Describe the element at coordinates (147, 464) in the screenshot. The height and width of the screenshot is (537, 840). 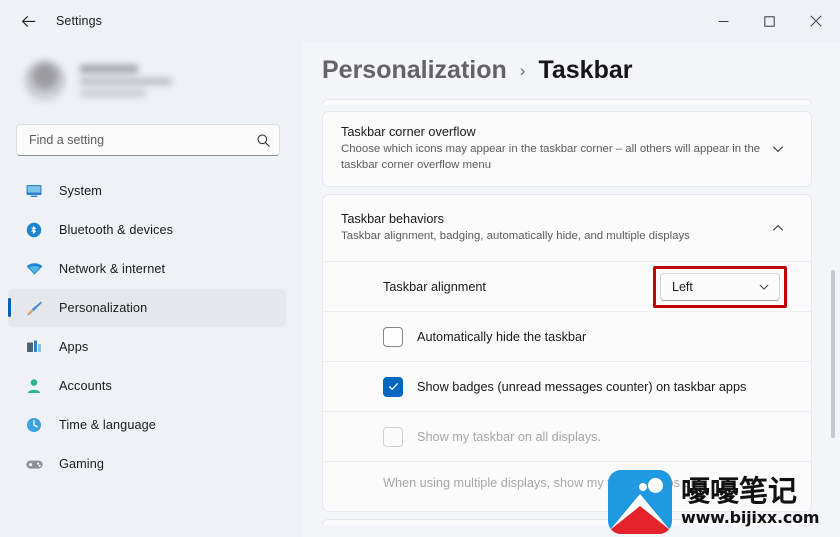
I see `sidebar-item-gaming: Gaming` at that location.